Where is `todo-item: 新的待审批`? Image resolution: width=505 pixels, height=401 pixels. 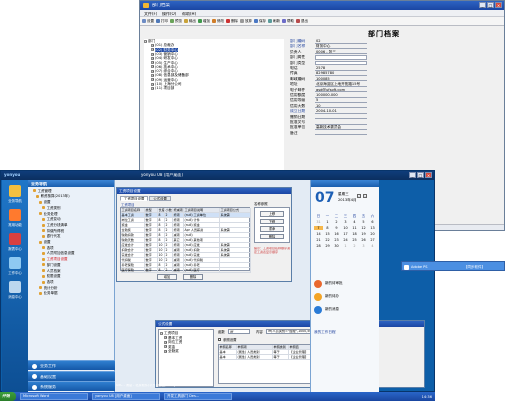 todo-item: 新的待审批 is located at coordinates (345, 283).